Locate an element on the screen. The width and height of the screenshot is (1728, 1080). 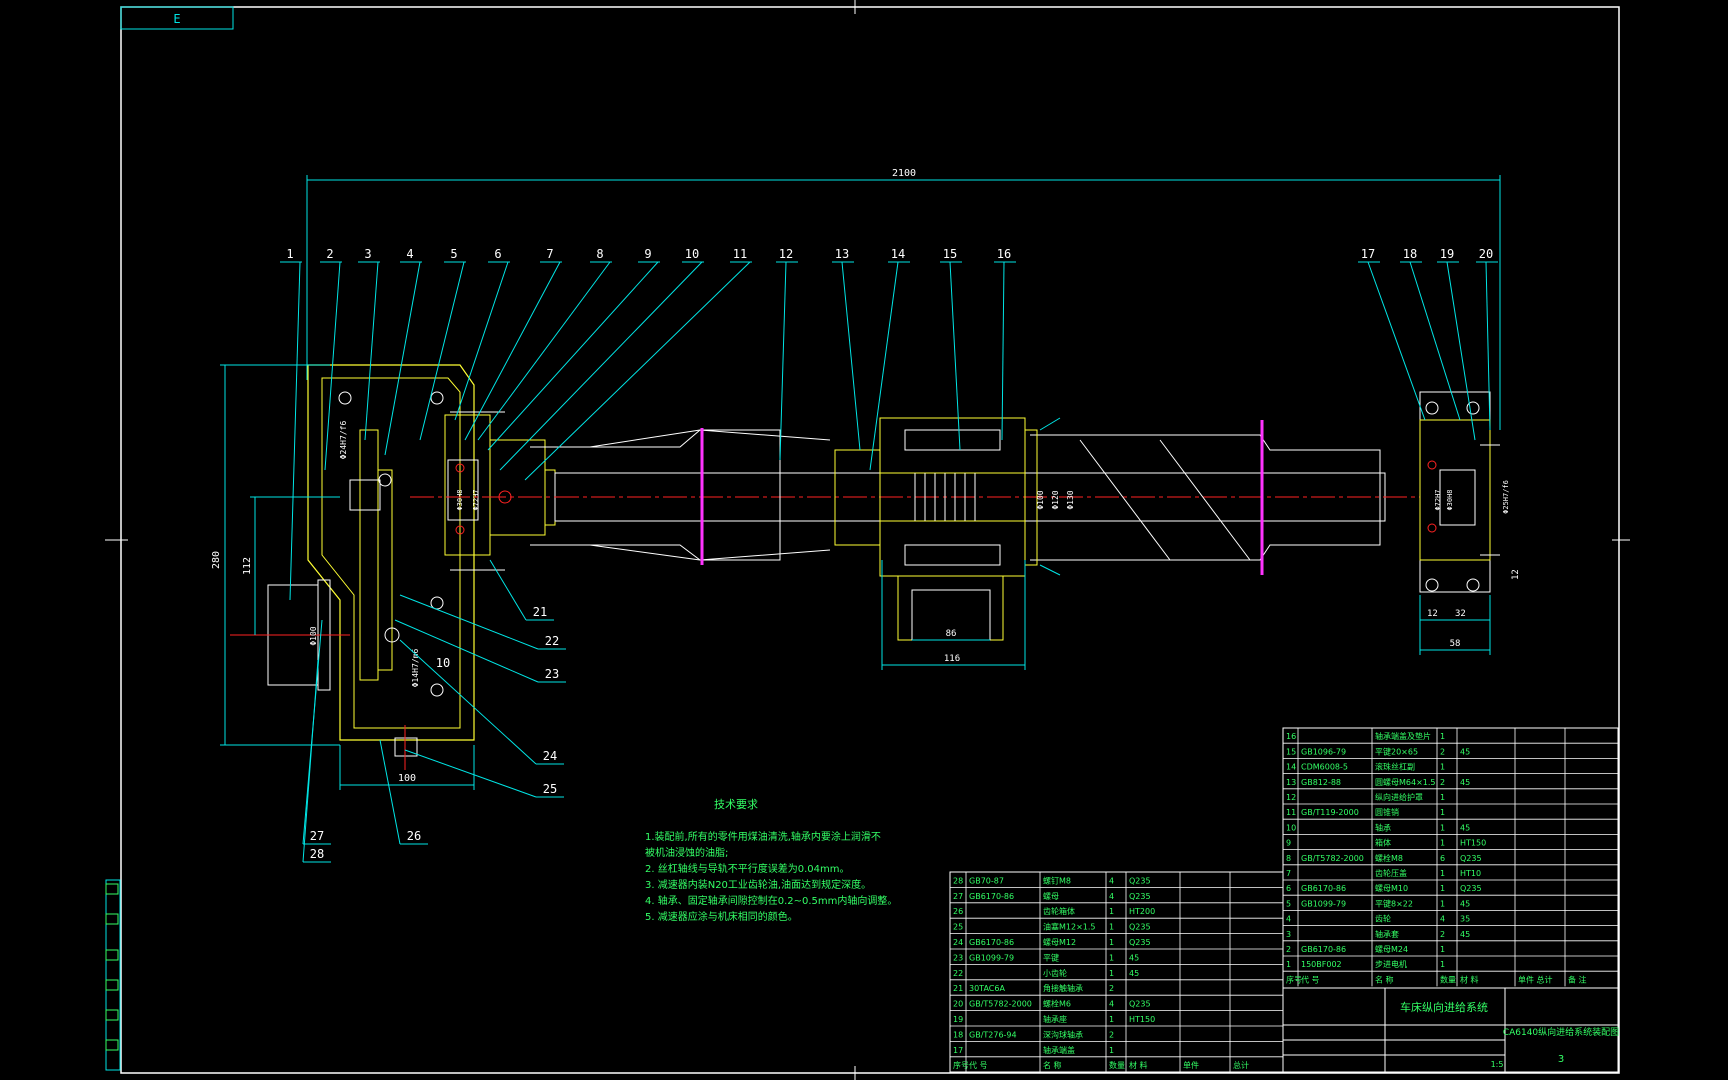
bom-row: 20 GB/T5782-2000 螺栓M6 4 Q235 is located at coordinates (1116, 1005).